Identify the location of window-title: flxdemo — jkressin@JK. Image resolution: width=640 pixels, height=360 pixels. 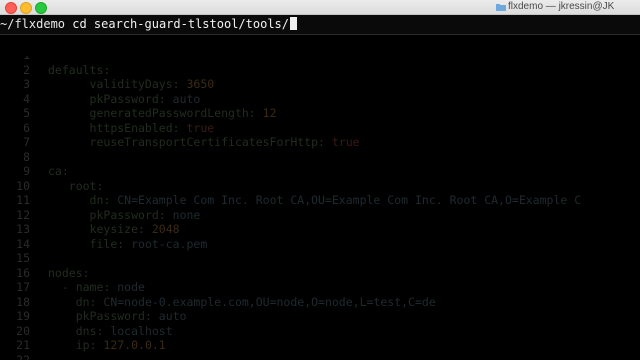
(561, 6).